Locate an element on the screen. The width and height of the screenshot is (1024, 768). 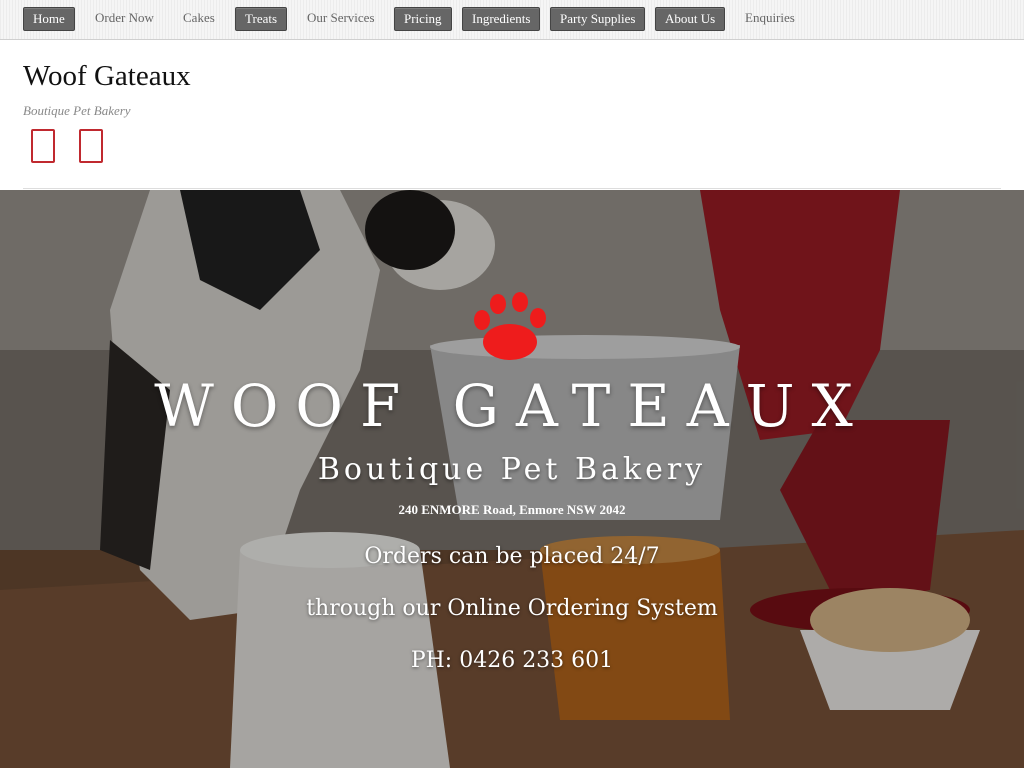
nav-party-supplies: Party Supplies is located at coordinates (598, 19).